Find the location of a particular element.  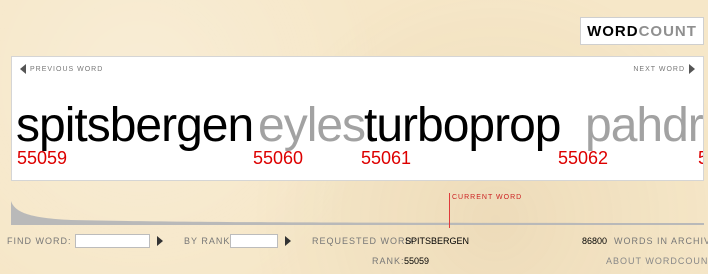

word-item: eyles is located at coordinates (312, 126).